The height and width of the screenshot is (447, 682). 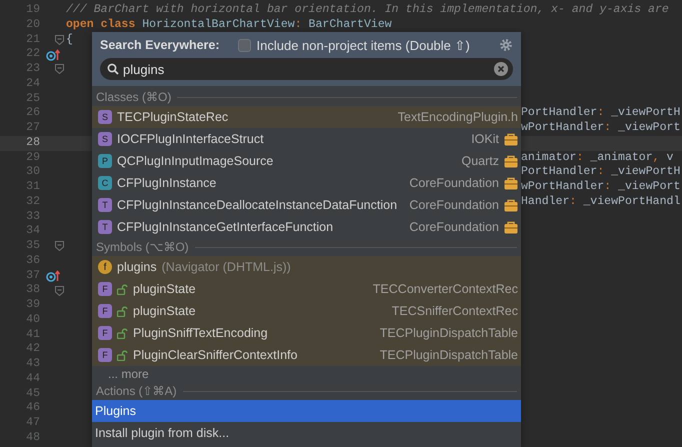 I want to click on line-number: 26, so click(x=33, y=113).